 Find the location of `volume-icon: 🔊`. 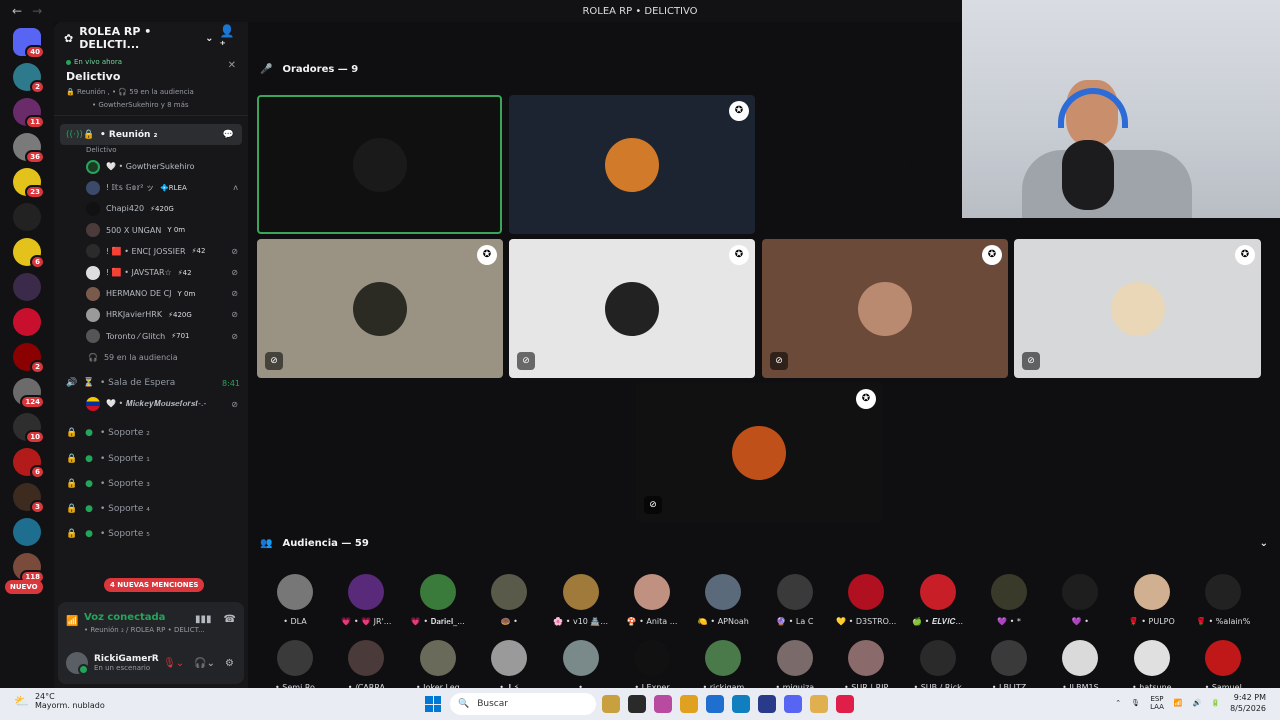

volume-icon: 🔊 is located at coordinates (1197, 703).